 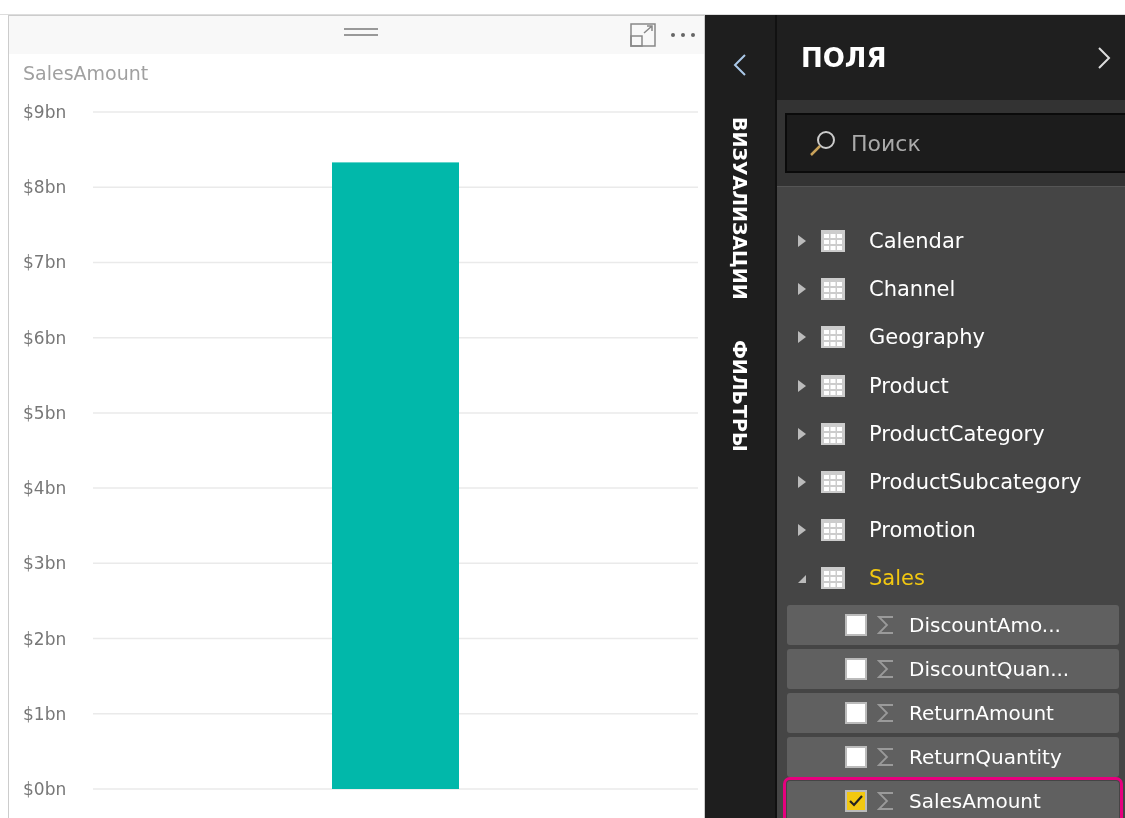 What do you see at coordinates (361, 32) in the screenshot?
I see `drag-handle-icon` at bounding box center [361, 32].